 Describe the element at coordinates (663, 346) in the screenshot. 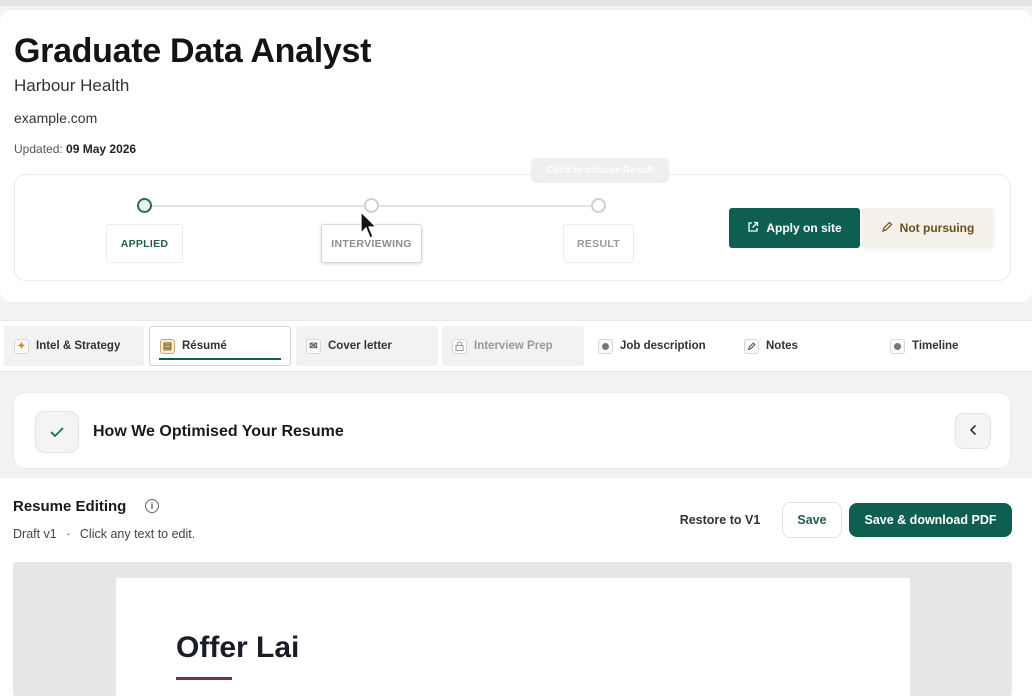

I see `tab-label: Job description` at that location.